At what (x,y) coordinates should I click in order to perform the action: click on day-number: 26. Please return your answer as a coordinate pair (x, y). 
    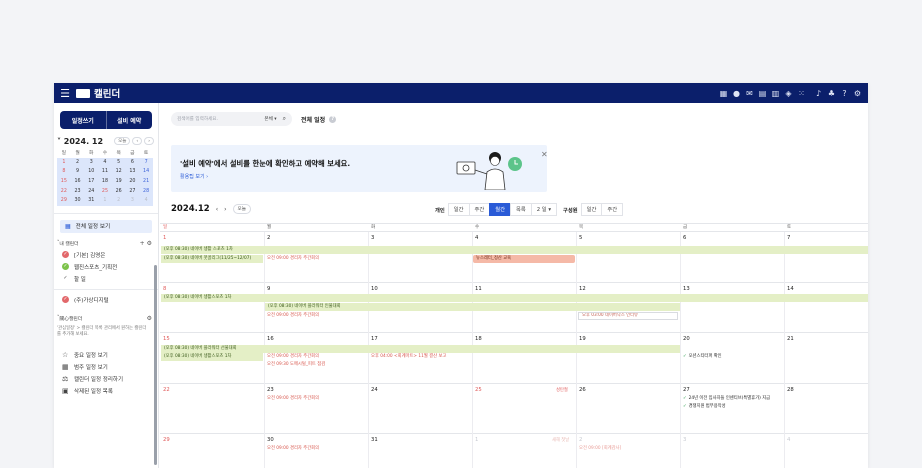
    Looking at the image, I should click on (582, 390).